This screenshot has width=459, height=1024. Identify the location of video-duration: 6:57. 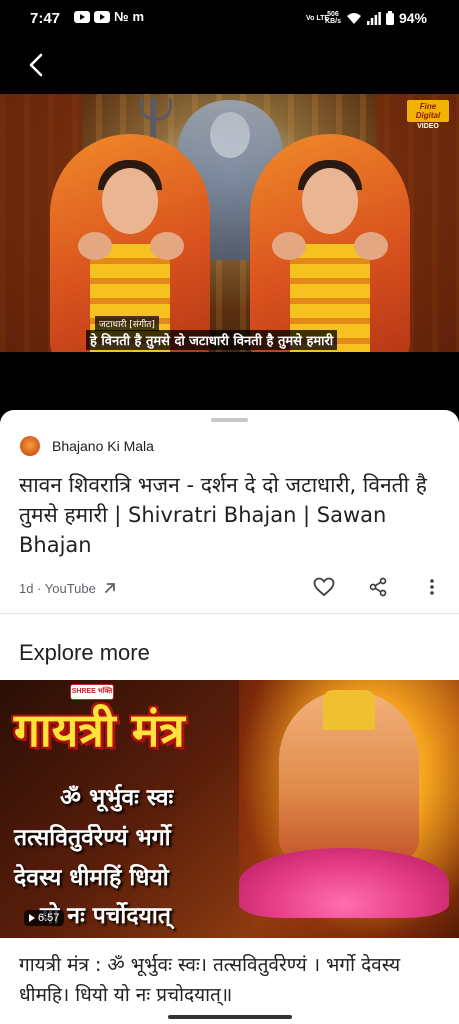
(49, 918).